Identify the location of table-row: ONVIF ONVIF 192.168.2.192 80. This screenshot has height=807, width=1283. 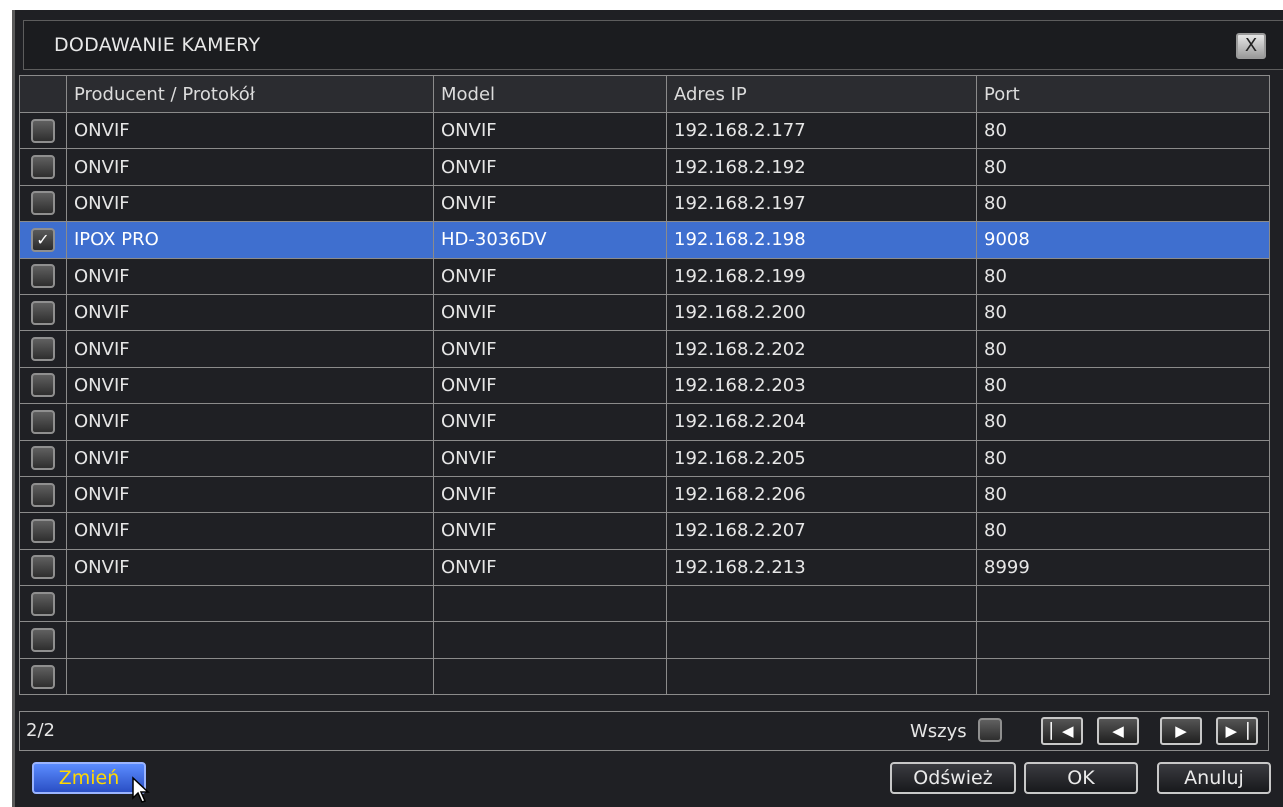
(644, 167).